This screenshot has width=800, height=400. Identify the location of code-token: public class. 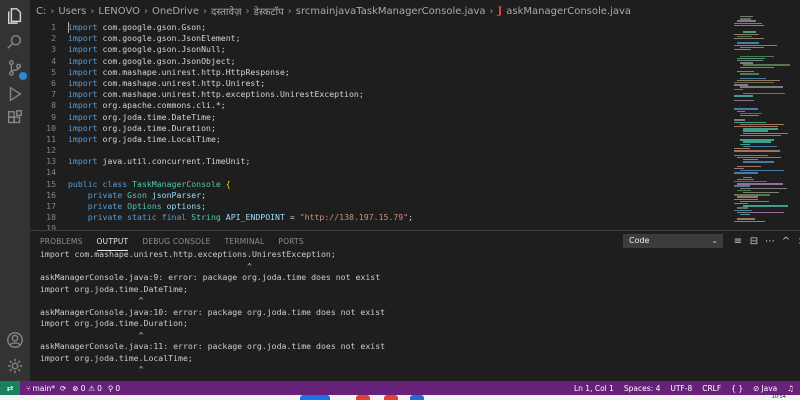
(98, 183).